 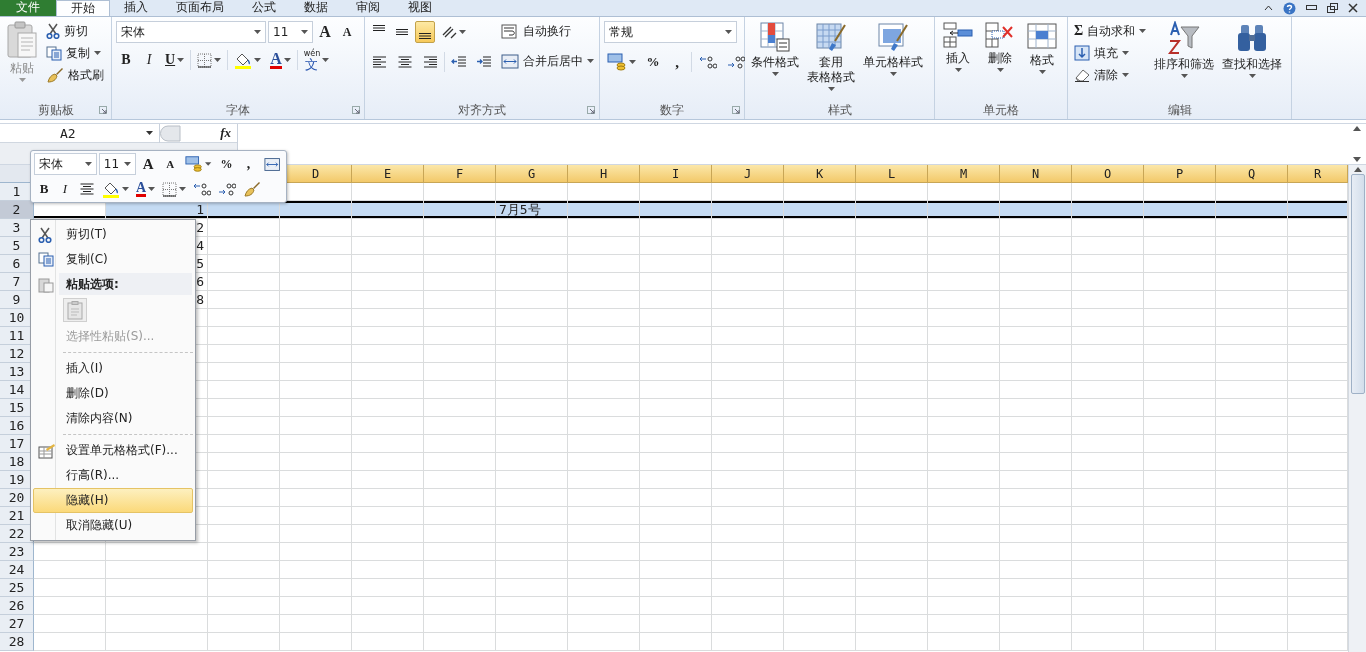 I want to click on row-header: 25, so click(x=17, y=588).